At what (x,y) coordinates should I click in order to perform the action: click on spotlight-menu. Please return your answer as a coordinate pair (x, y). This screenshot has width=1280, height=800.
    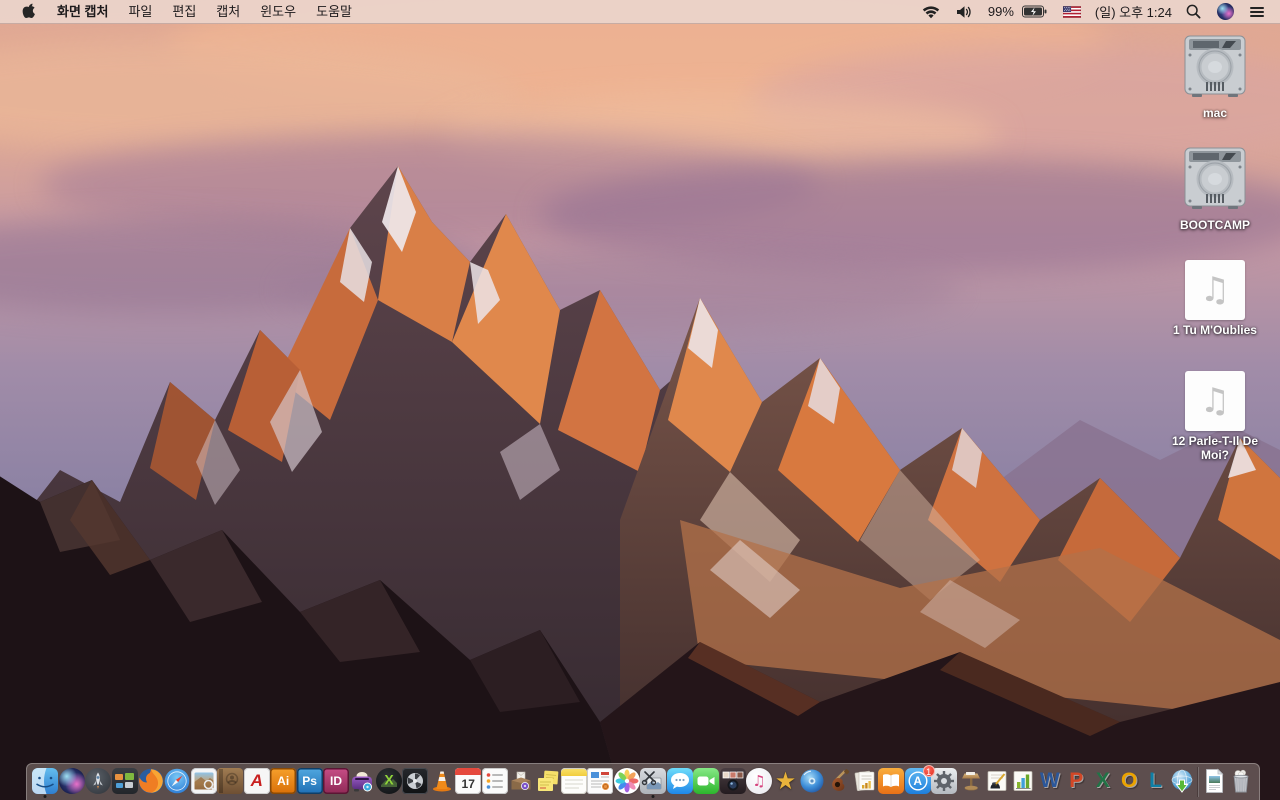
    Looking at the image, I should click on (1193, 12).